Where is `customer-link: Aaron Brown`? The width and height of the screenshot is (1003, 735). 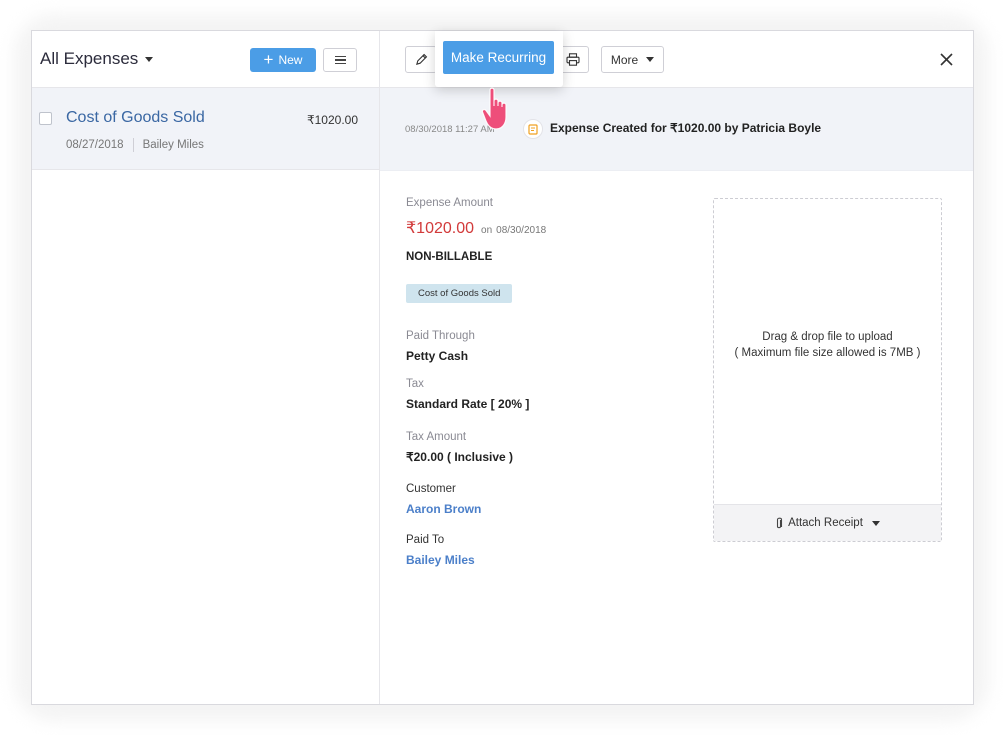
customer-link: Aaron Brown is located at coordinates (551, 509).